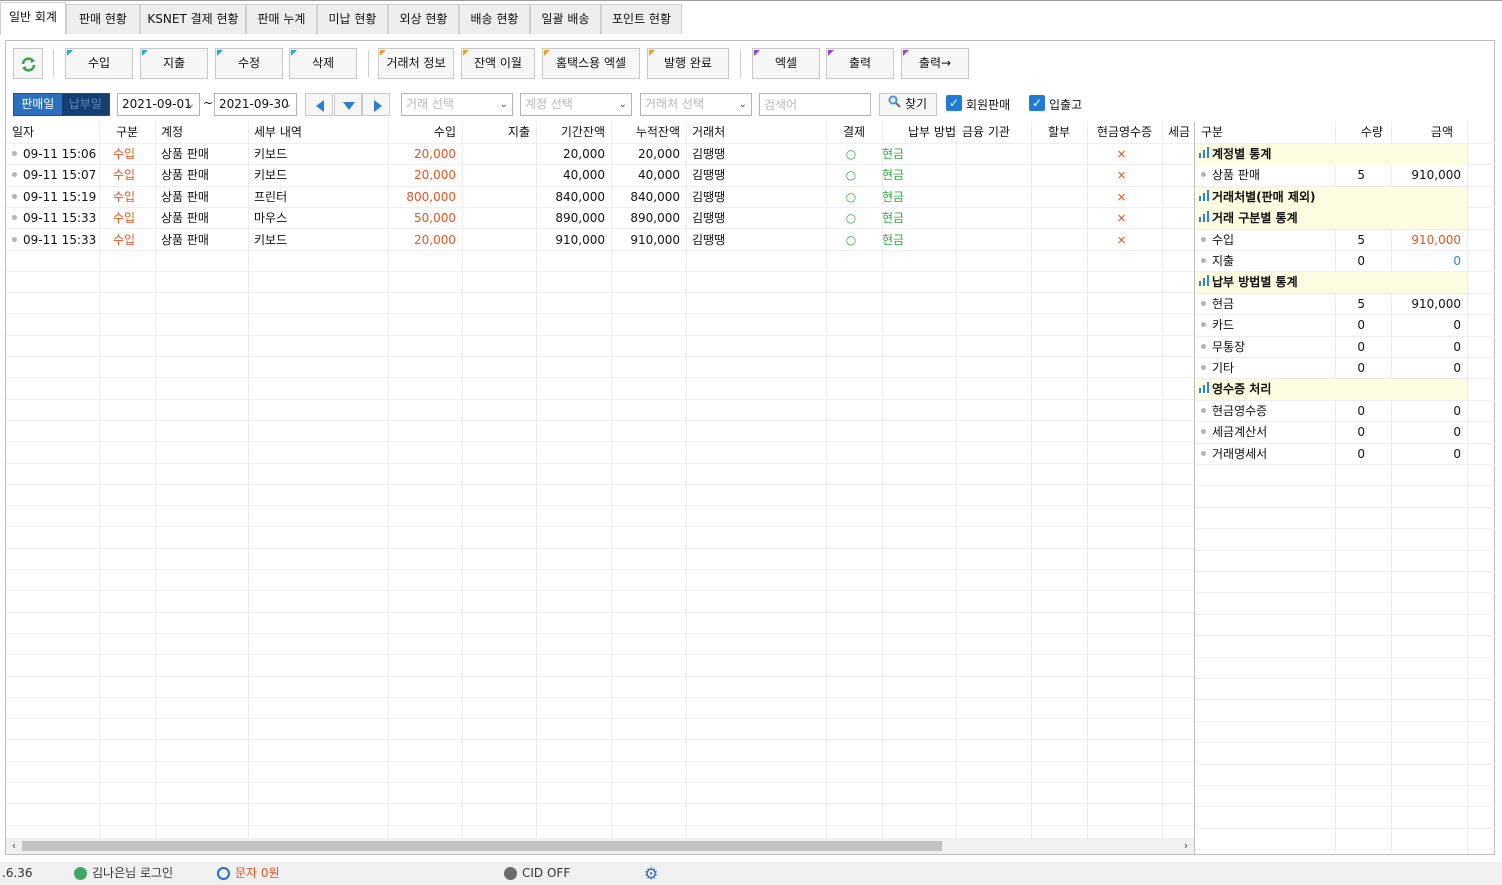  Describe the element at coordinates (193, 19) in the screenshot. I see `tab-ksnet-payment: KSNET 결제 현황` at that location.